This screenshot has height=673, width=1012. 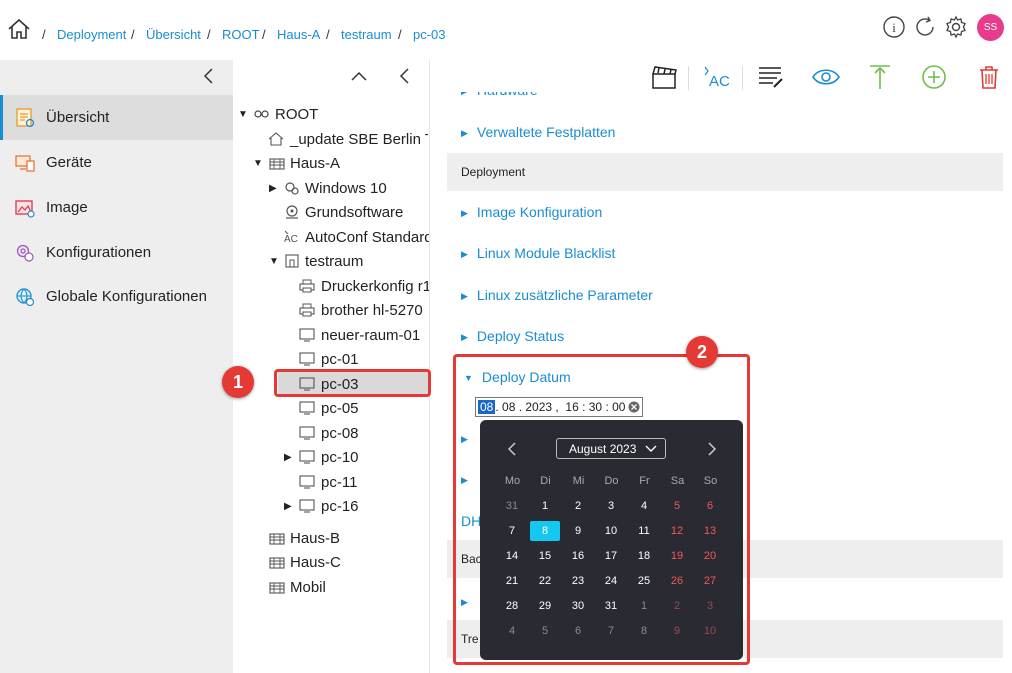 I want to click on sidebar-item-geraete: Geräte, so click(x=116, y=162).